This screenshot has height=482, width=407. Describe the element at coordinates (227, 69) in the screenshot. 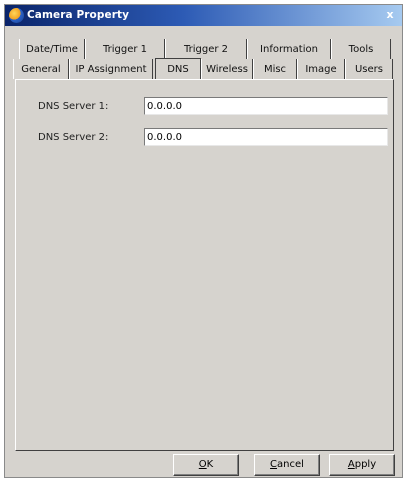

I see `tab-wireless: Wireless` at that location.